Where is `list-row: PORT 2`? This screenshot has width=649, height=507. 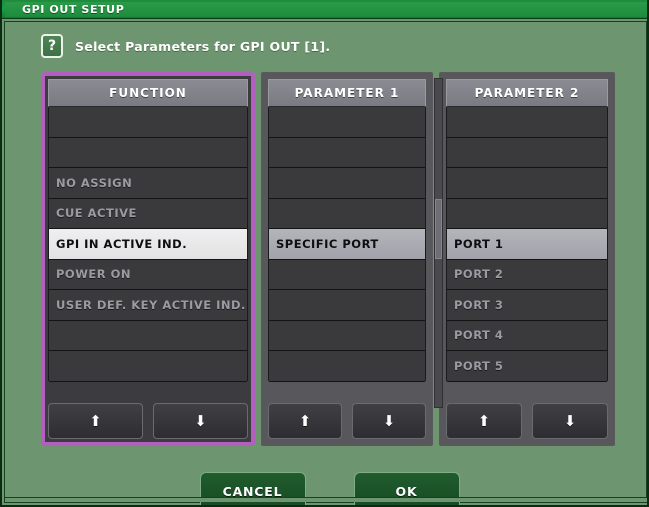 list-row: PORT 2 is located at coordinates (527, 274).